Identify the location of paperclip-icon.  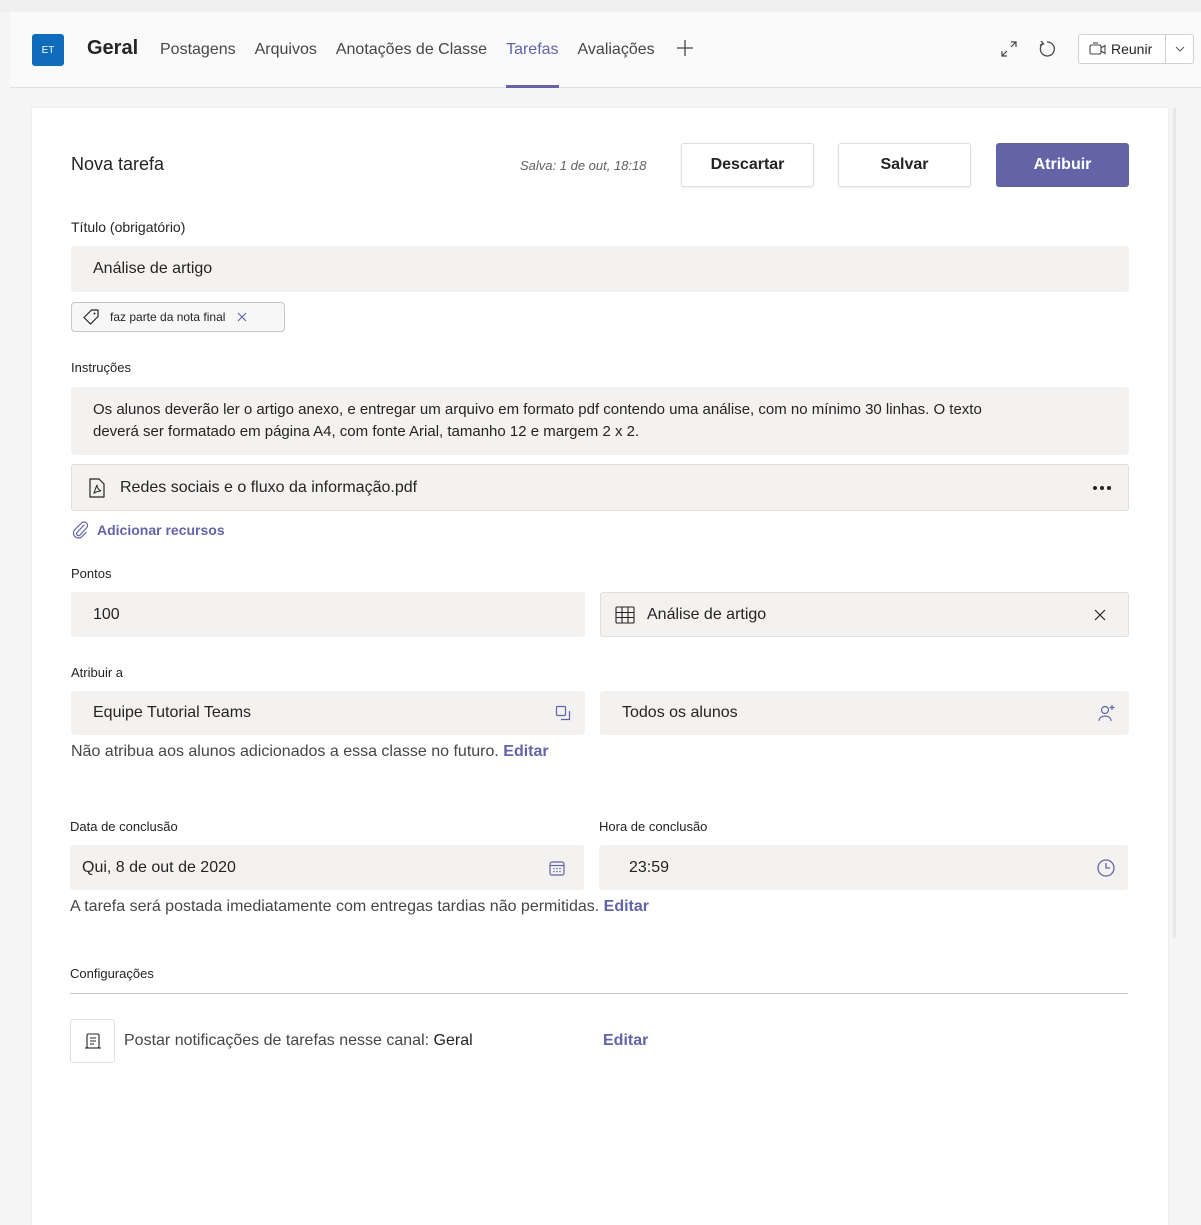
(80, 530).